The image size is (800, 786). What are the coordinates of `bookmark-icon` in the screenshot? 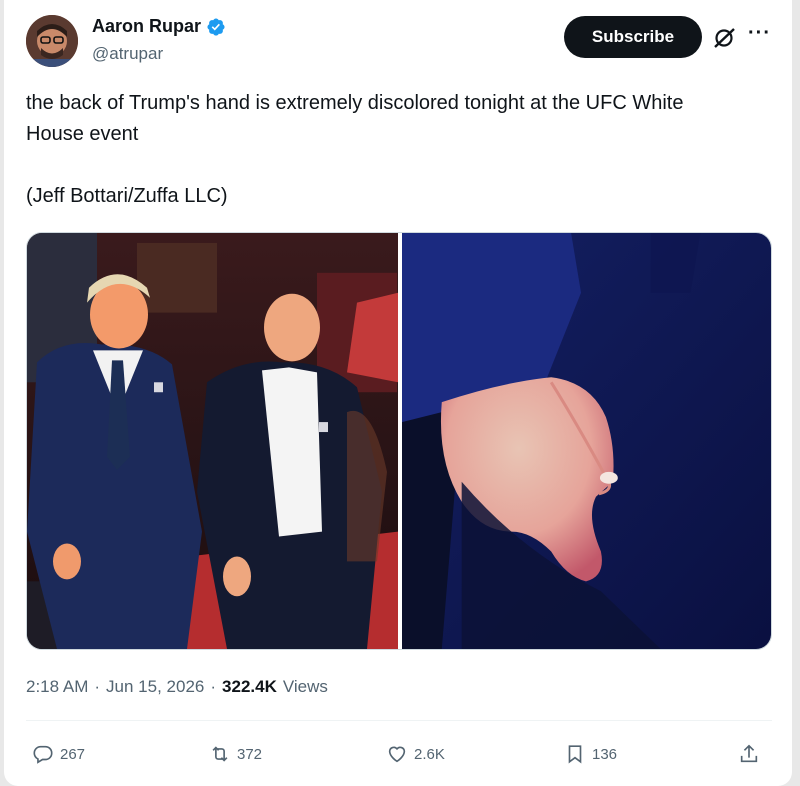 It's located at (575, 754).